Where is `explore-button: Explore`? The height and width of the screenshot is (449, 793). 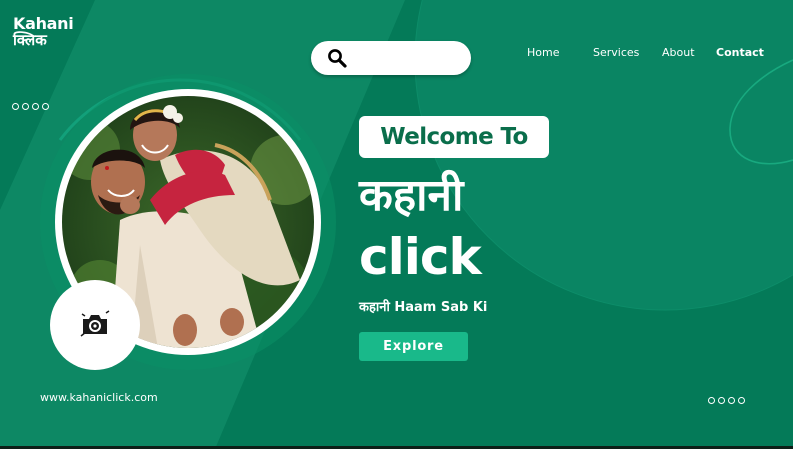
explore-button: Explore is located at coordinates (413, 346).